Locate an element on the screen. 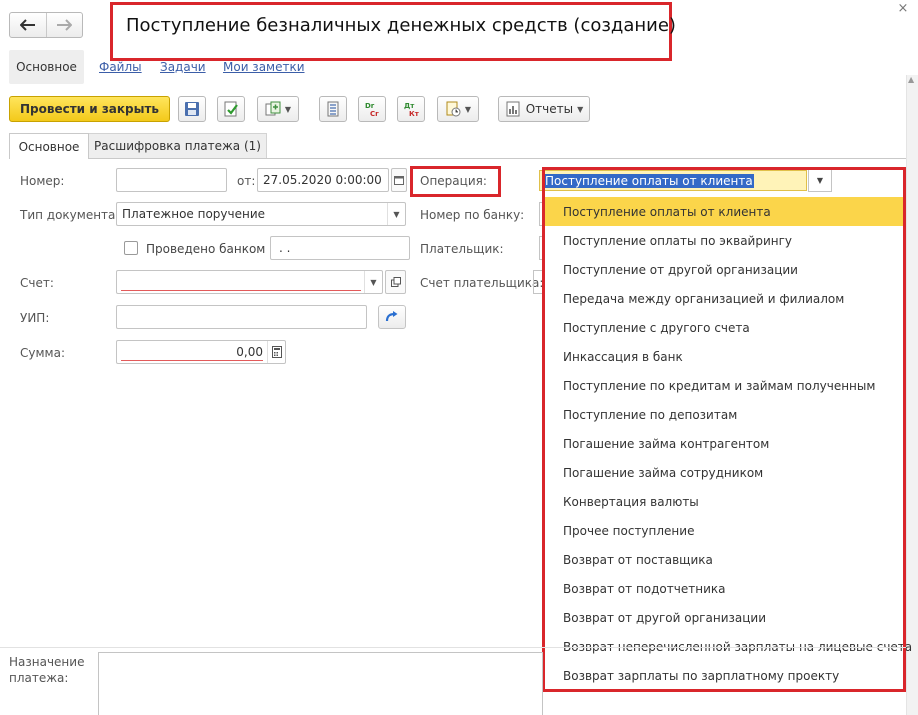 Image resolution: width=918 pixels, height=715 pixels. arrow-right-icon is located at coordinates (65, 25).